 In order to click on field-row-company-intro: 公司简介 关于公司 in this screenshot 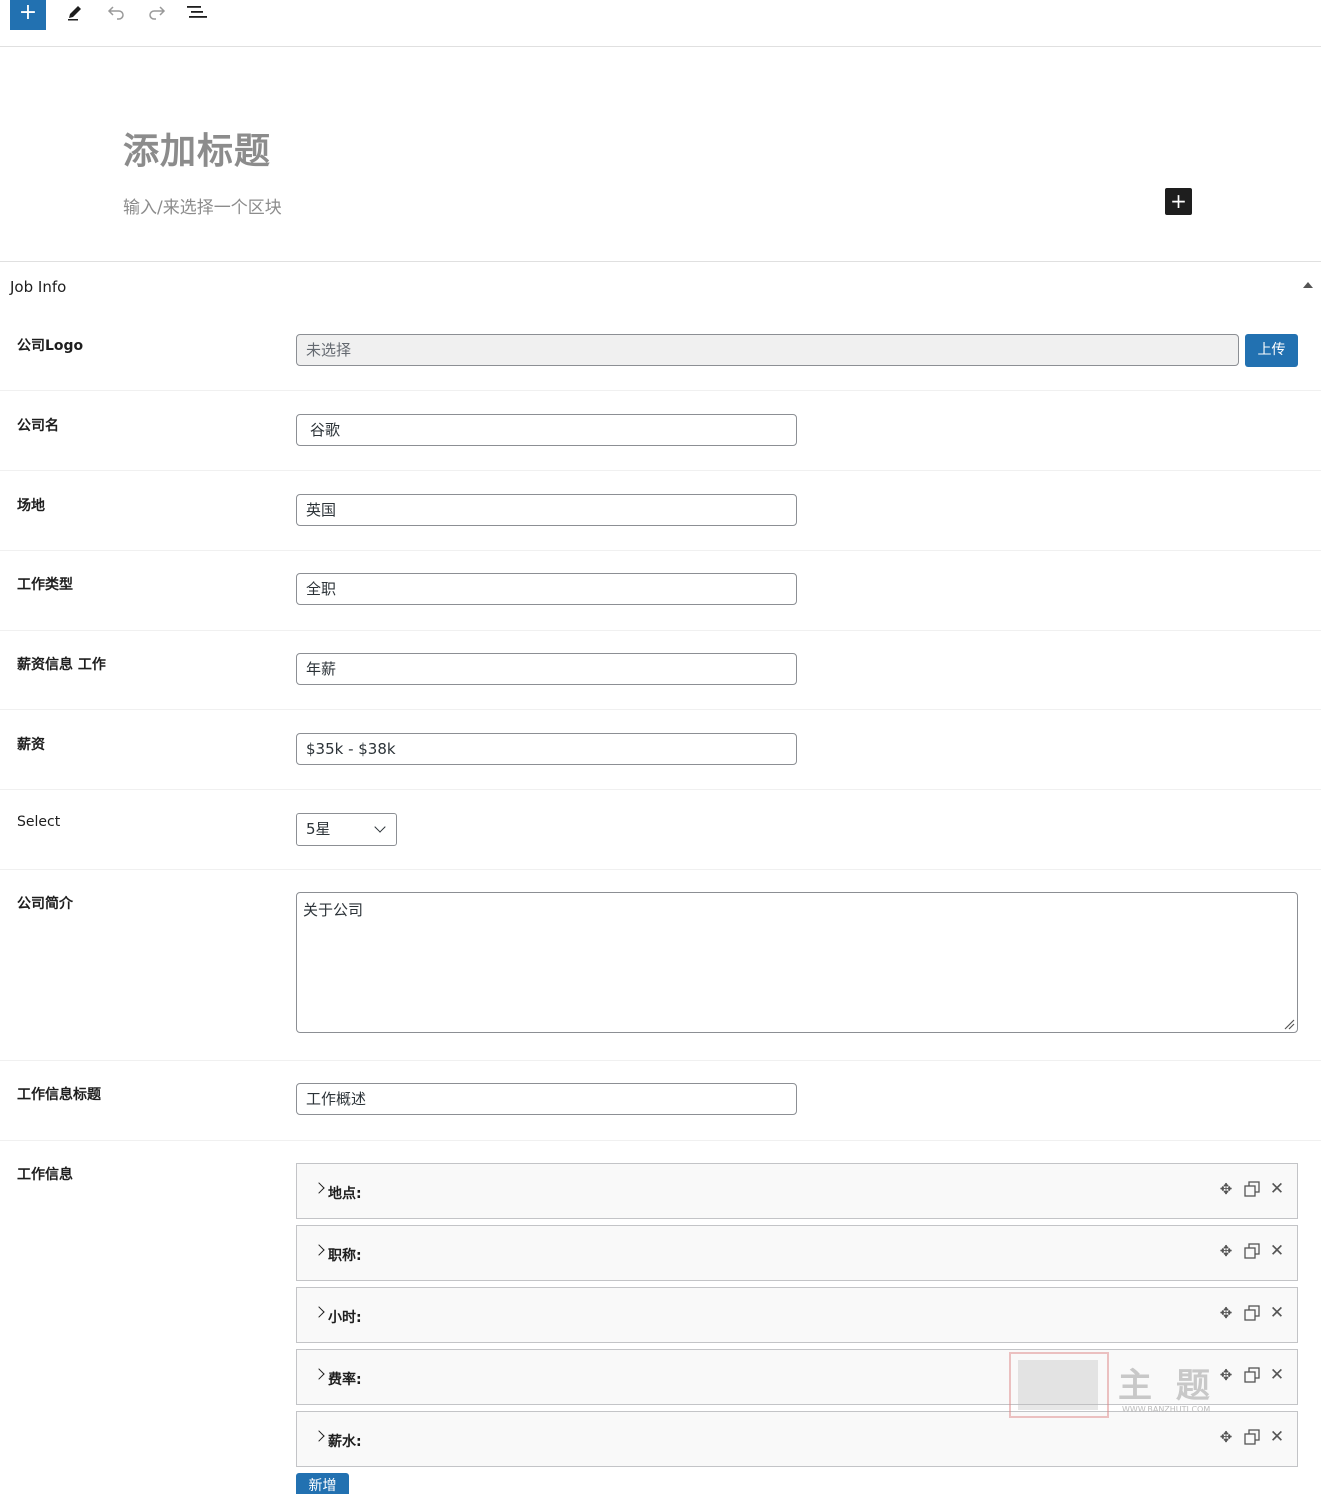, I will do `click(660, 965)`.